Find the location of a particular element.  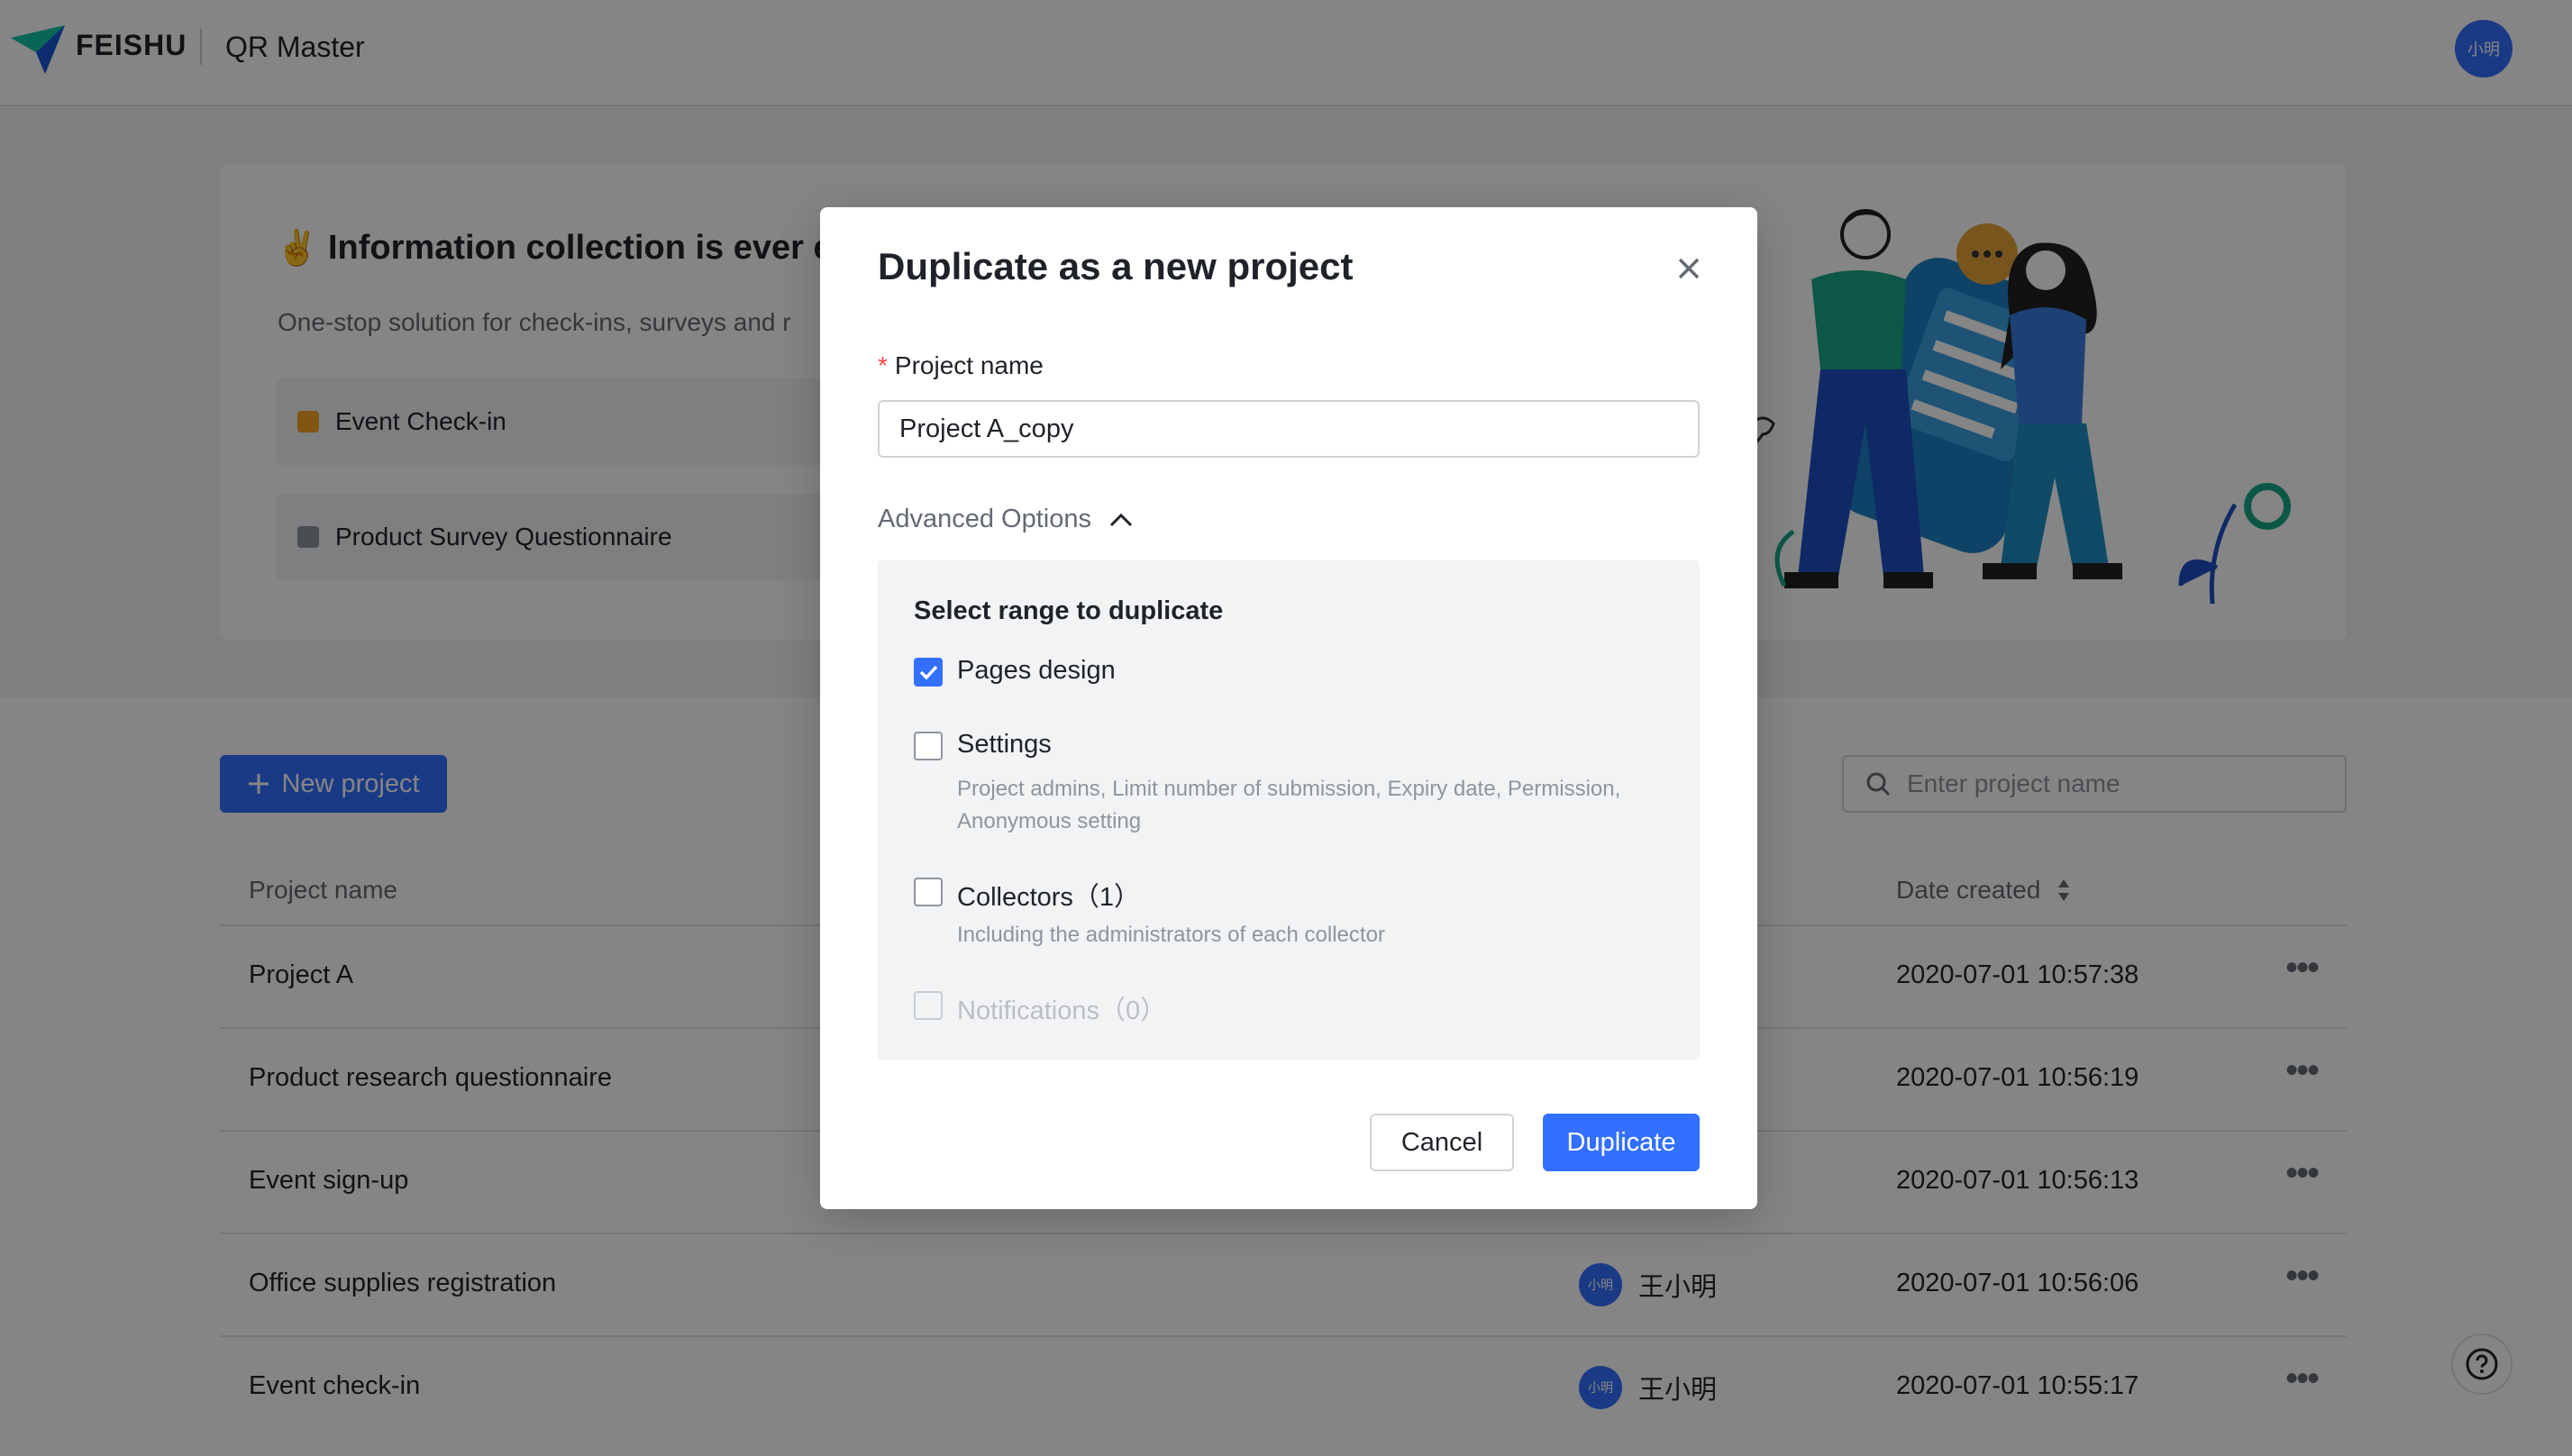

checkmark-icon is located at coordinates (928, 673).